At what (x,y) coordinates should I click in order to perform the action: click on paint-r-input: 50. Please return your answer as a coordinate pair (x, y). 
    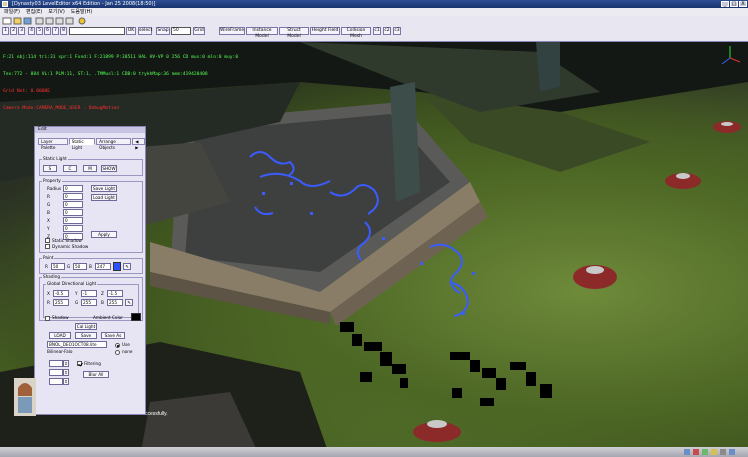
    Looking at the image, I should click on (58, 266).